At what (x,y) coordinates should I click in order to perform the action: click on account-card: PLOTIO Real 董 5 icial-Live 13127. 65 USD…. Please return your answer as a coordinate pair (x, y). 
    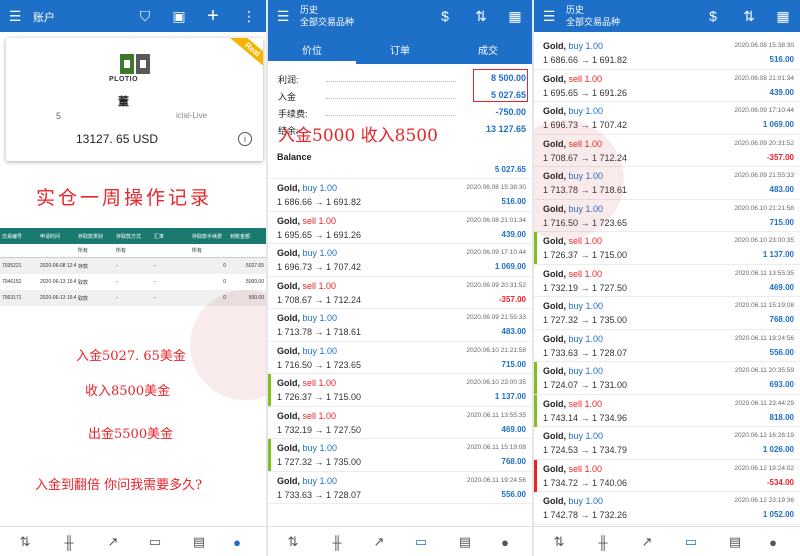
    Looking at the image, I should click on (134, 99).